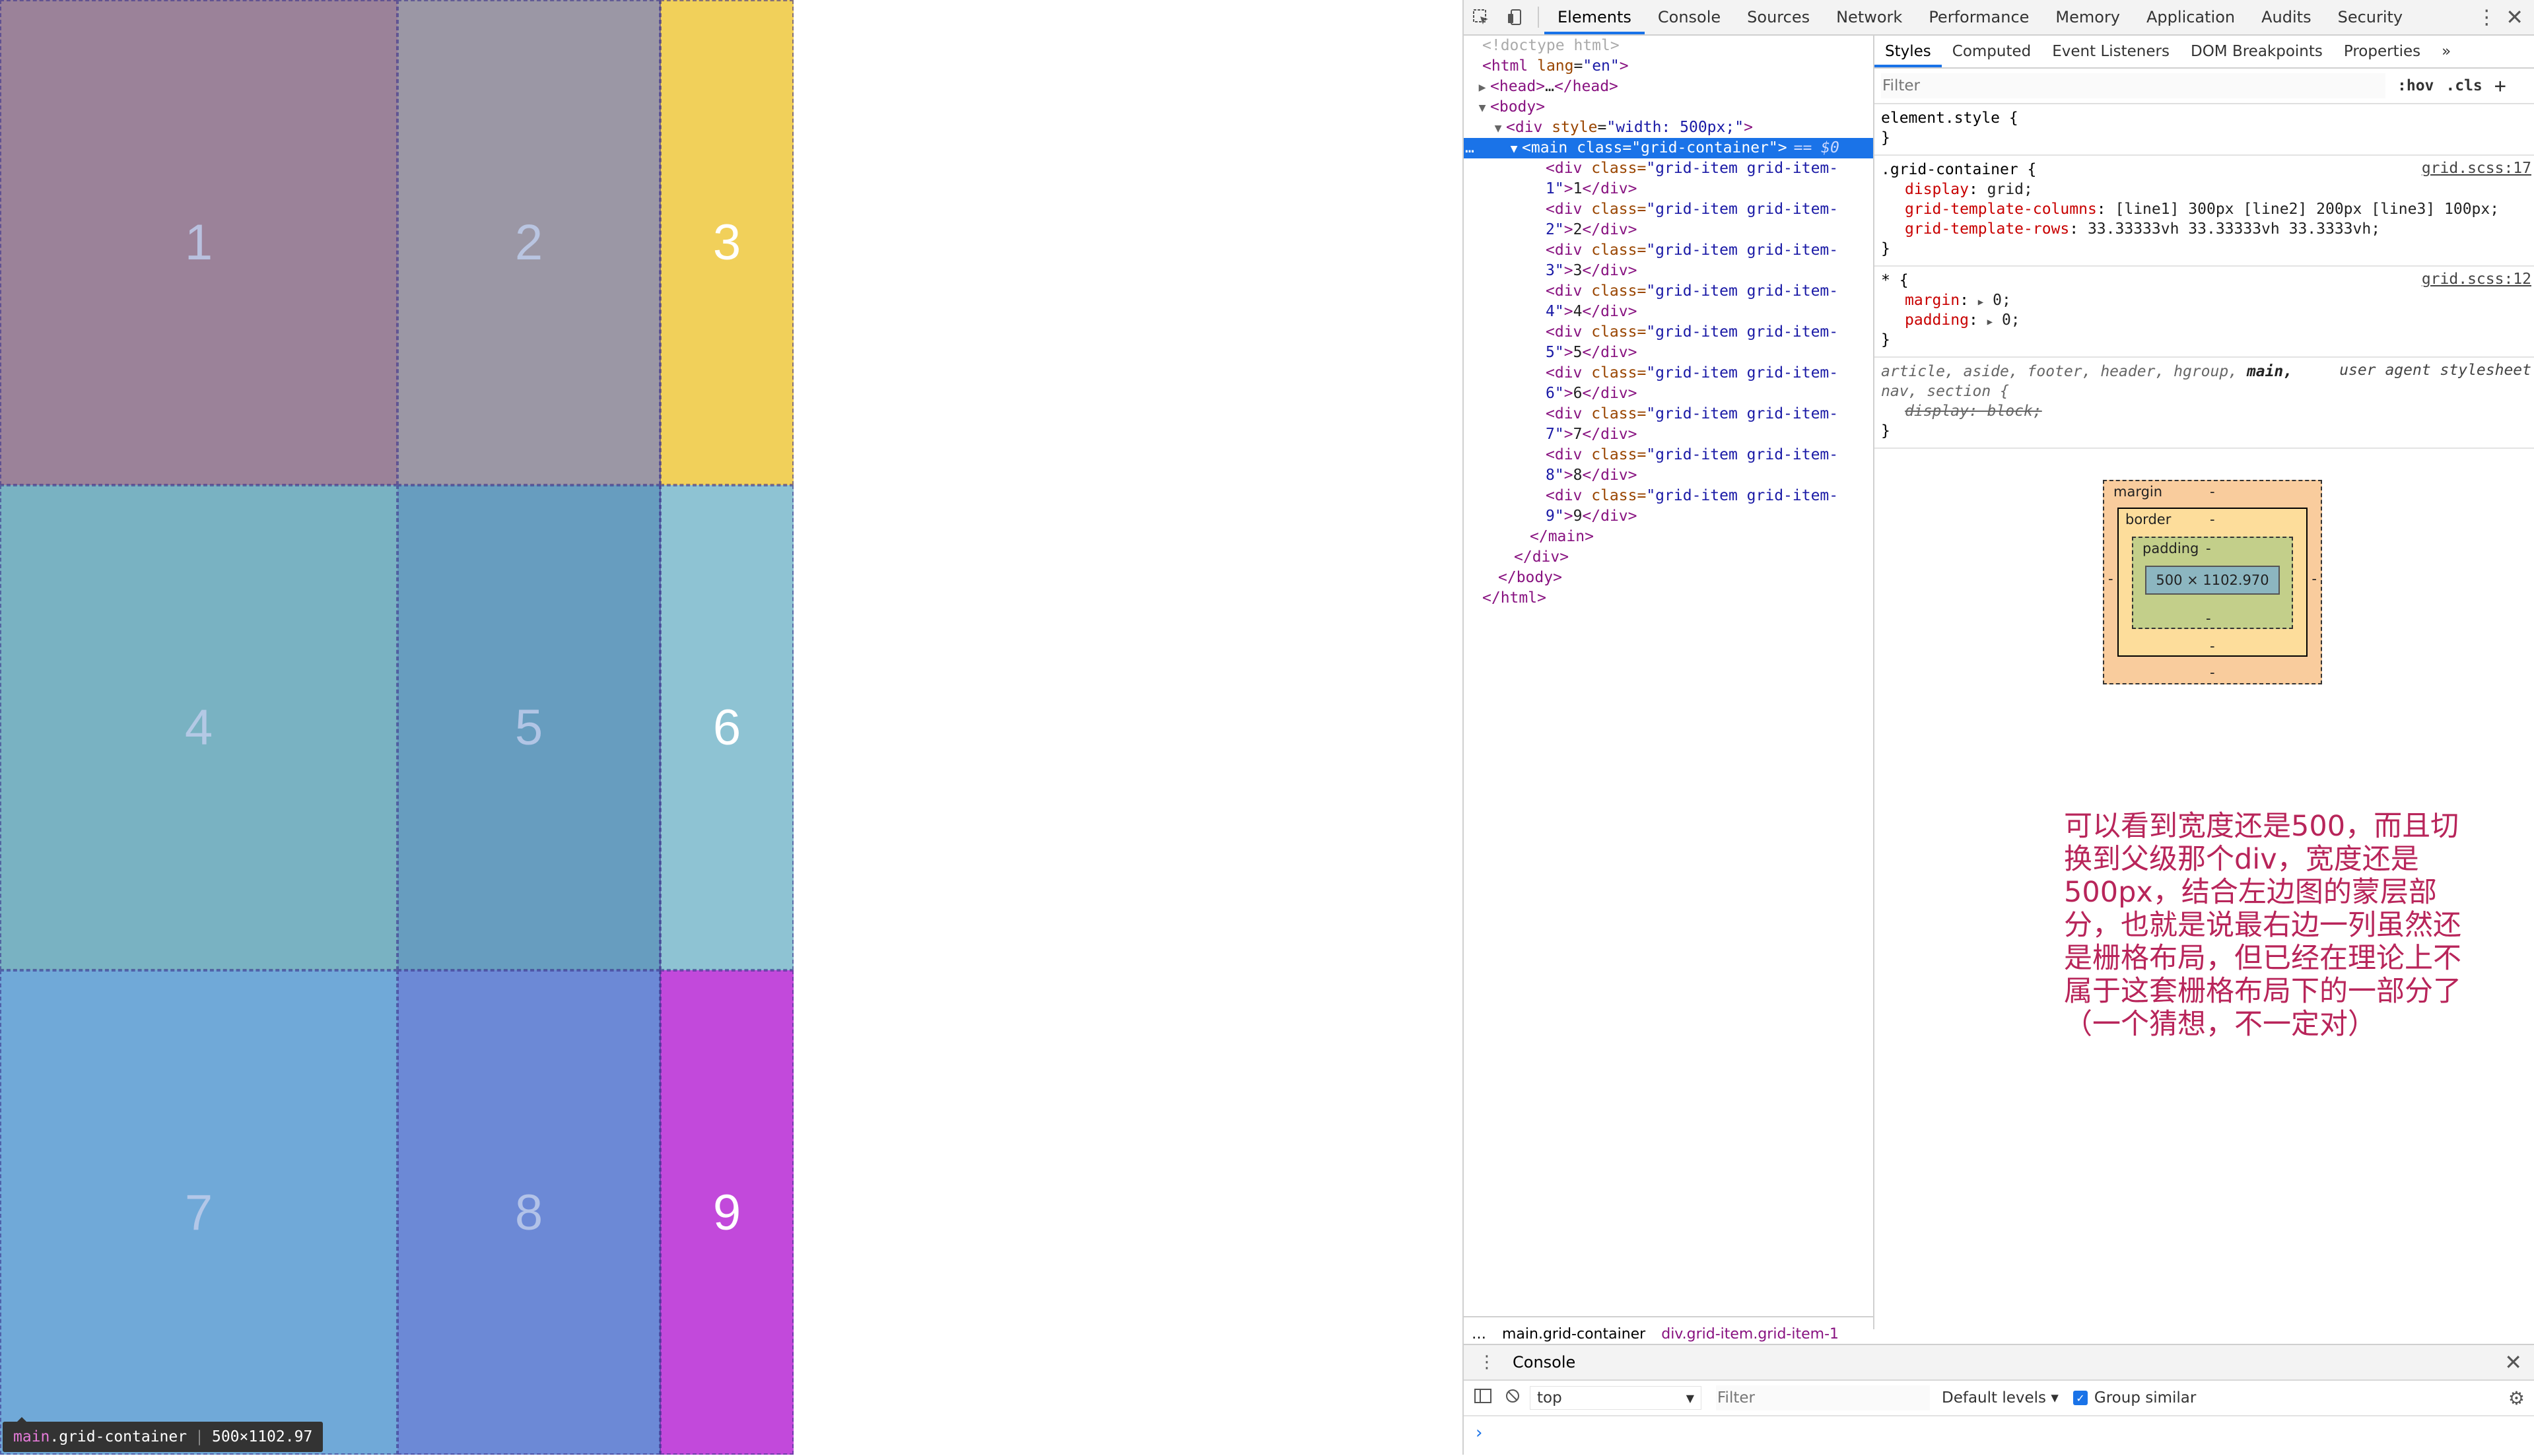 This screenshot has width=2534, height=1456. Describe the element at coordinates (1668, 475) in the screenshot. I see `dom-grid-item-cont: 8">8</div>` at that location.